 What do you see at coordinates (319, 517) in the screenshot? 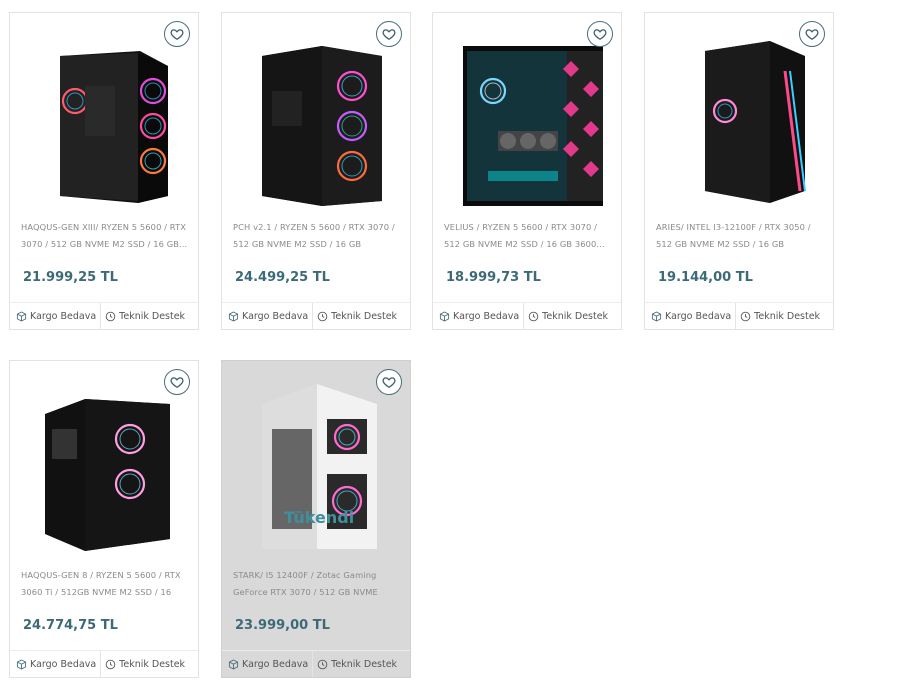
I see `sold-out-label: Tükendi` at bounding box center [319, 517].